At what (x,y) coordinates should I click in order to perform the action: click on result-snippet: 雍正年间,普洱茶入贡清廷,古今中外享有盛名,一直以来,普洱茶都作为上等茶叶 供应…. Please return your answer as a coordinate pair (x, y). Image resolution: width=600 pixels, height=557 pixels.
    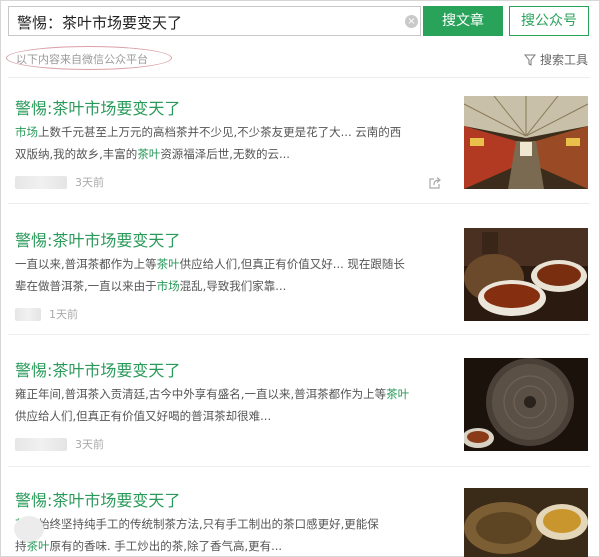
    Looking at the image, I should click on (230, 405).